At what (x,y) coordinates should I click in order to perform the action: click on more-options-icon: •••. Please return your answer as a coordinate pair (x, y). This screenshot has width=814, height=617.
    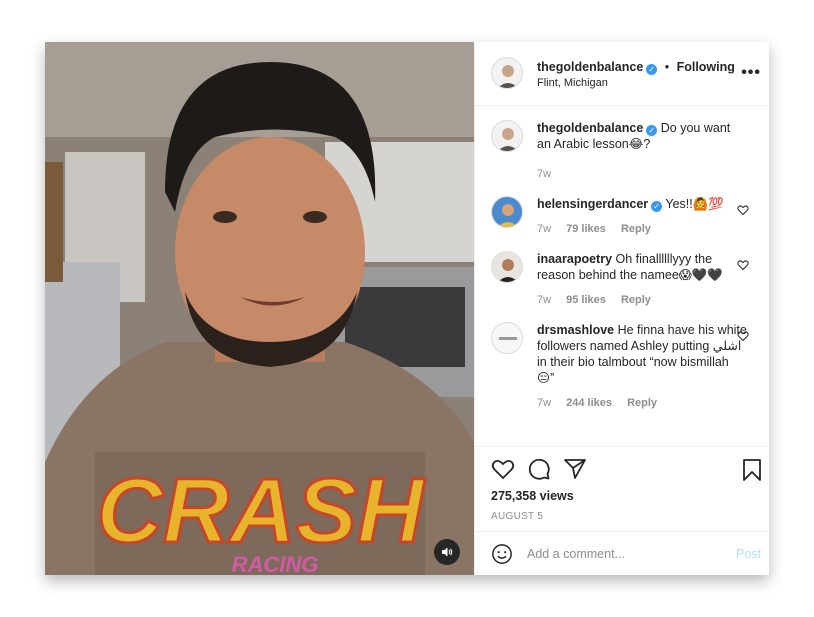
    Looking at the image, I should click on (751, 73).